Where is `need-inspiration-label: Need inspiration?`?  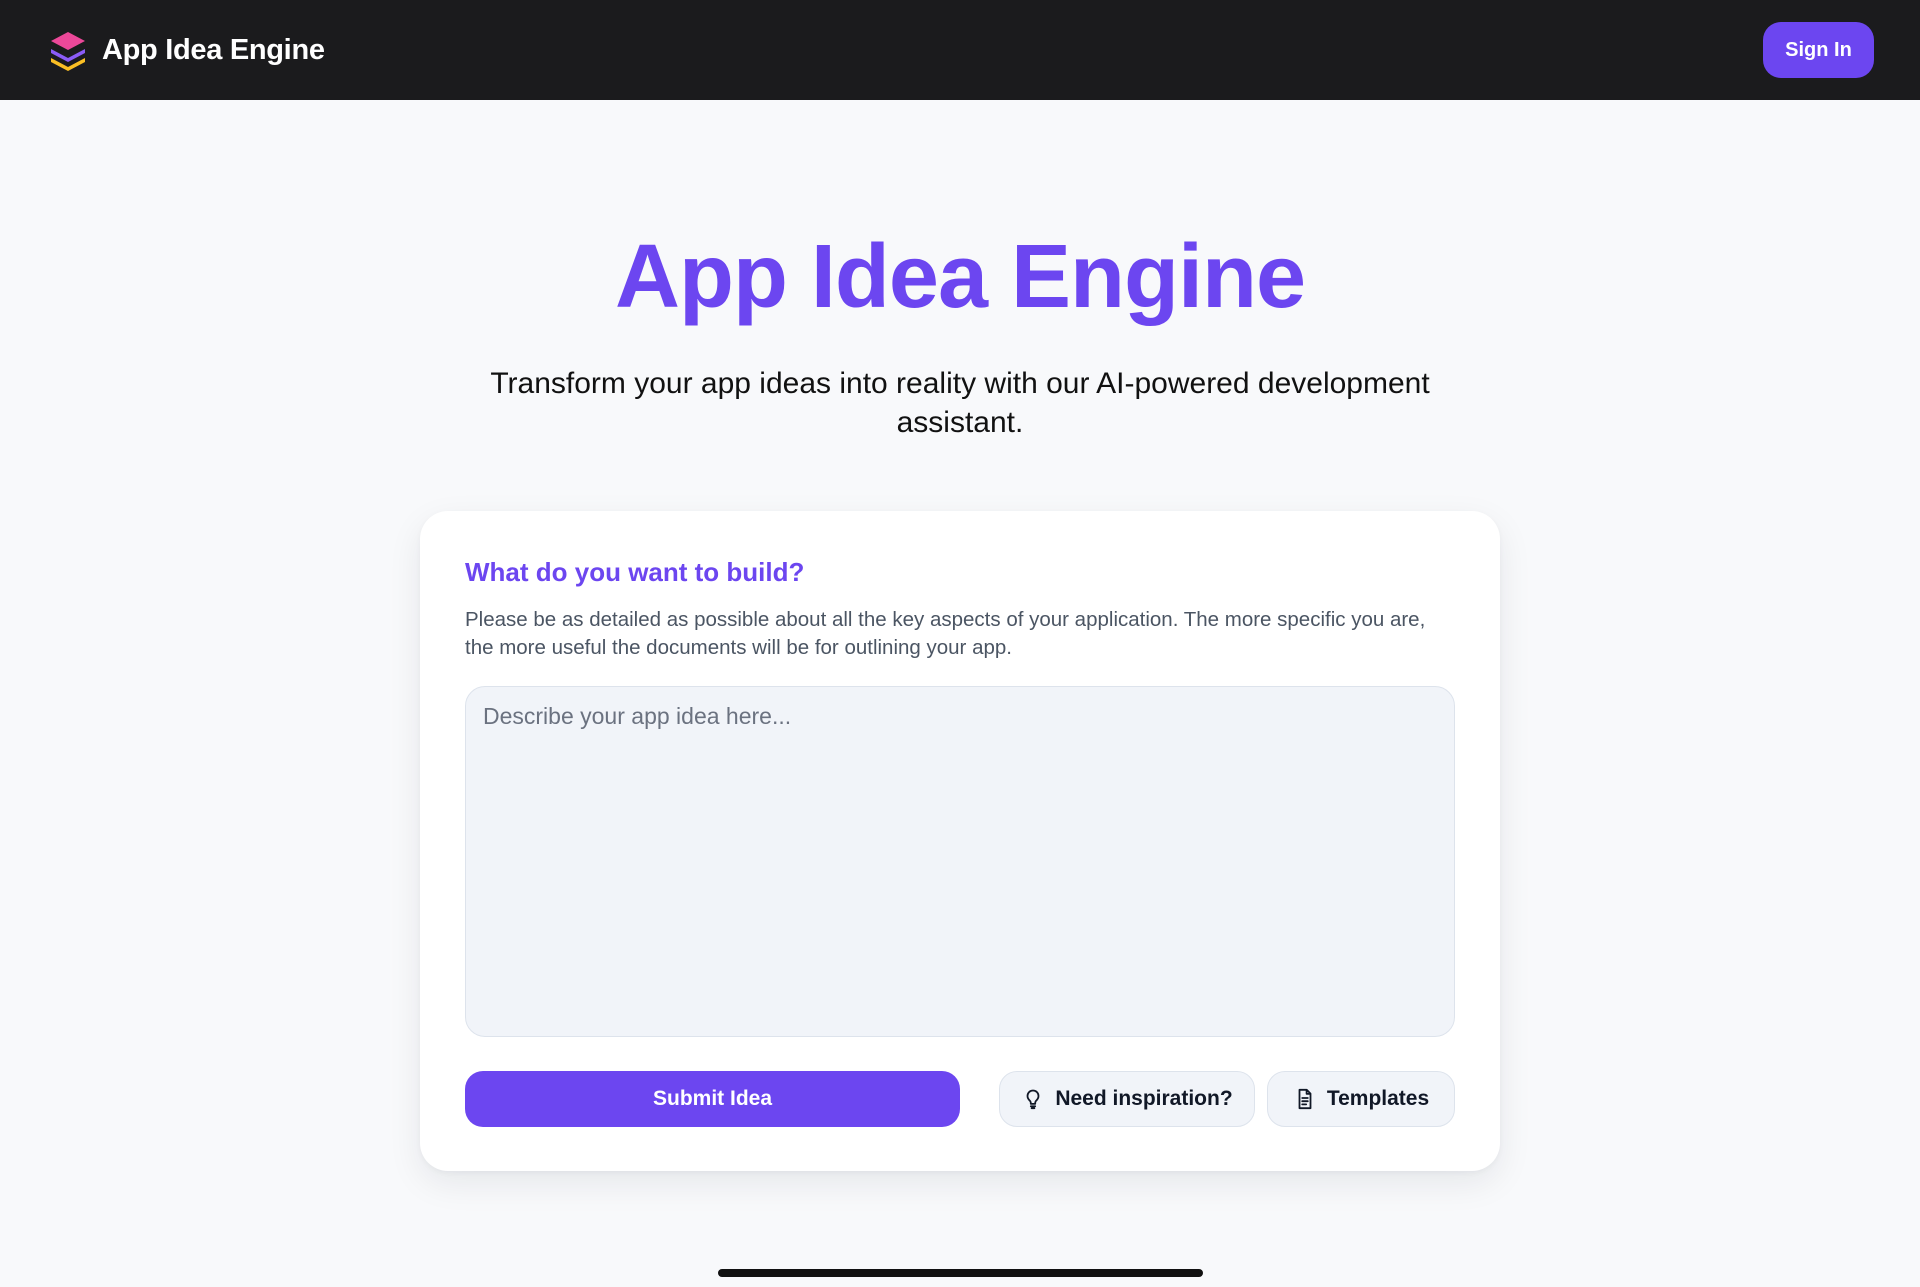
need-inspiration-label: Need inspiration? is located at coordinates (1144, 1098).